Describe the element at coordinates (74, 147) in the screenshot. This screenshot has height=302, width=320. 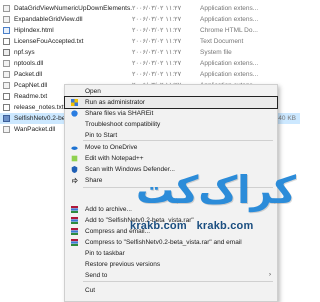
I see `onedrive-icon` at that location.